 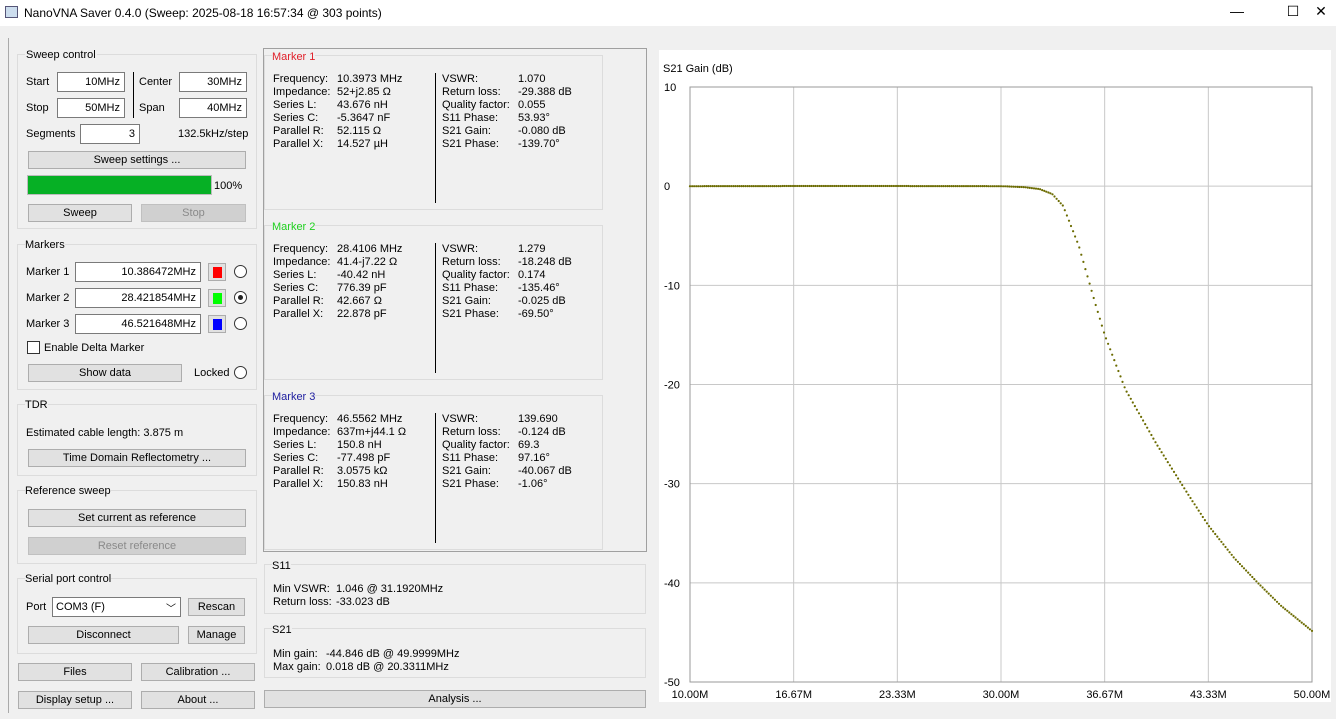 I want to click on disconnect-button: Disconnect, so click(x=103, y=635).